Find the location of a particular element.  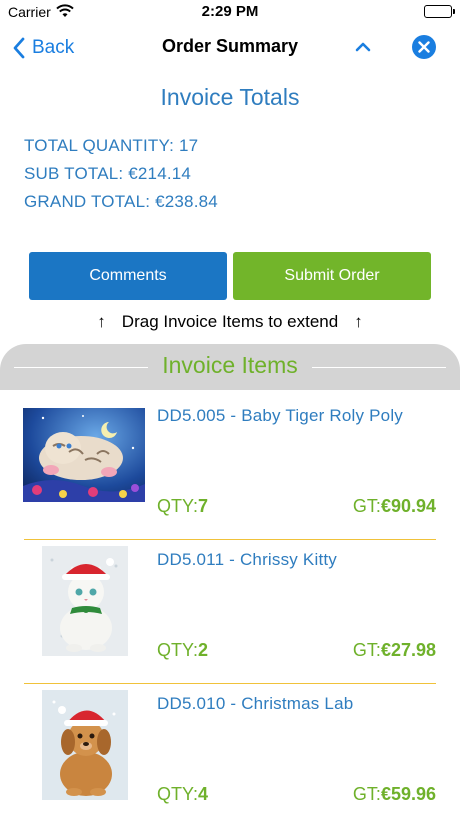

sub-total: SUB TOTAL: €214.14 is located at coordinates (108, 173).